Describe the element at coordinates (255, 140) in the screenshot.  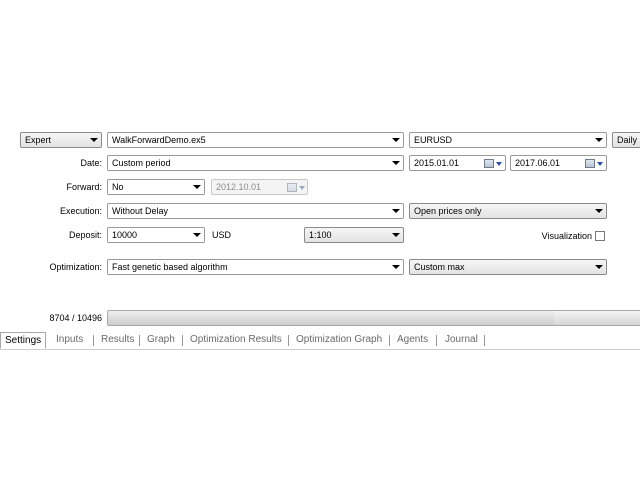
I see `expert-file-dropdown: WalkForwardDemo.ex5` at that location.